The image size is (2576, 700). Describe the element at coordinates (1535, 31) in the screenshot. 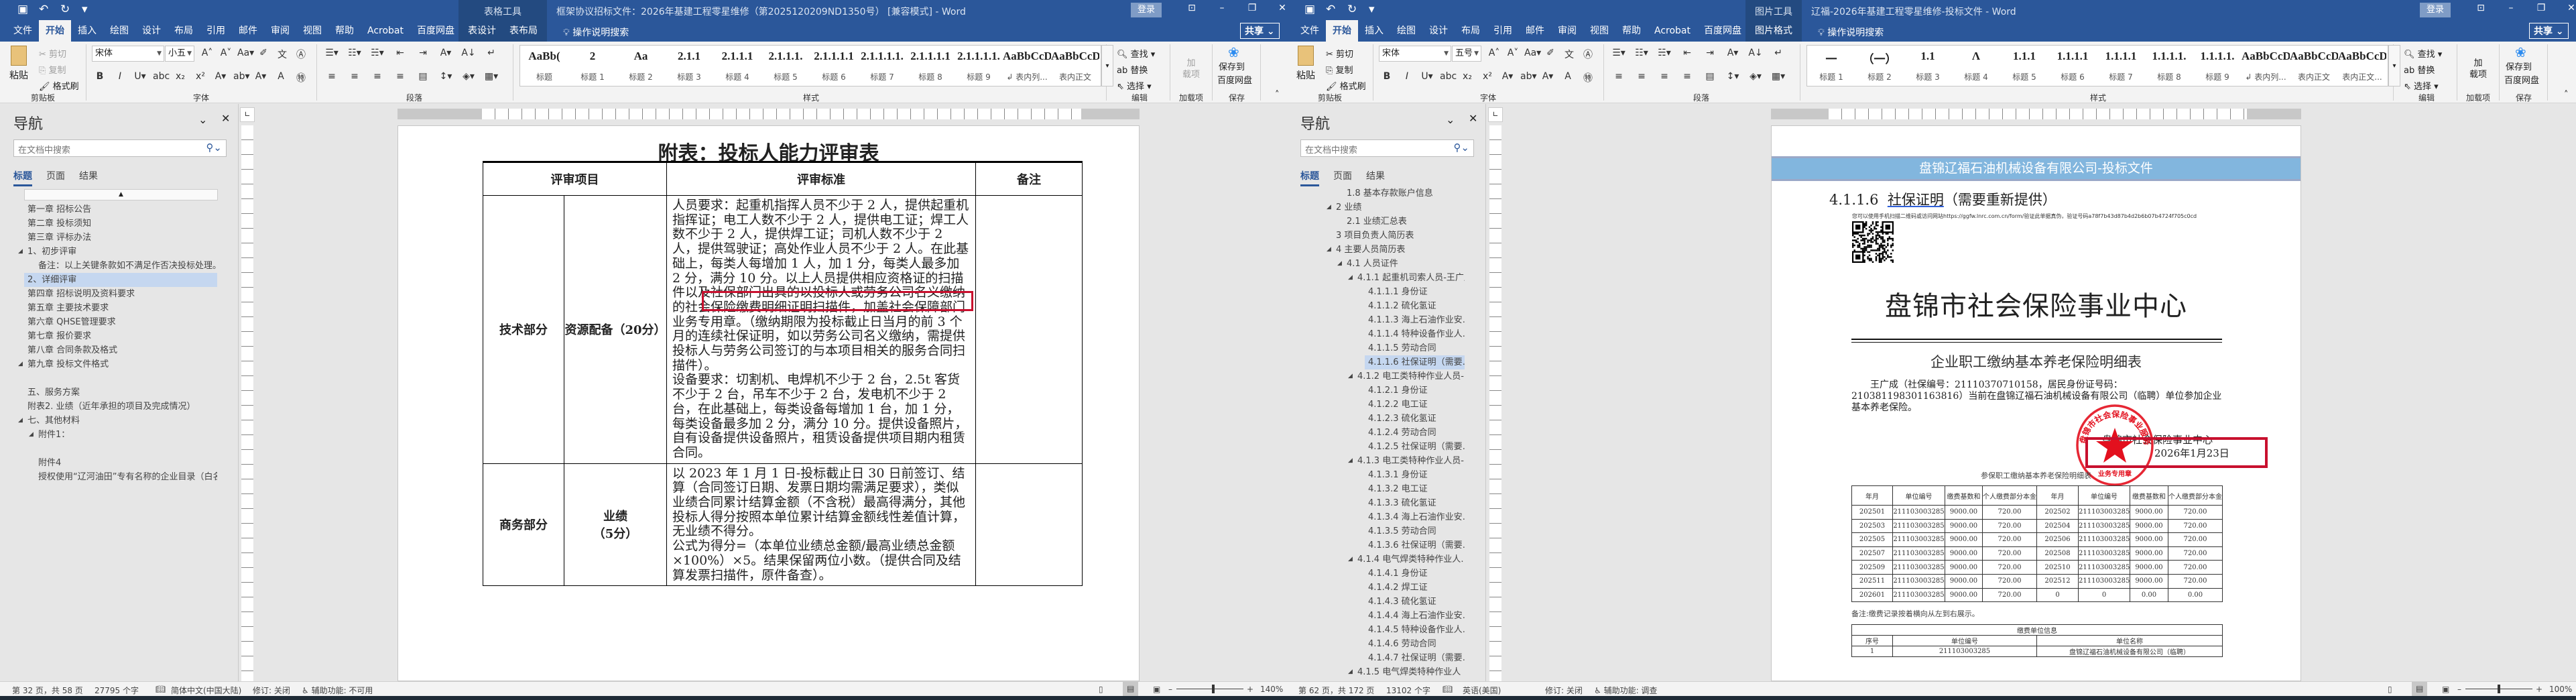

I see `tab-邮件: 邮件` at that location.